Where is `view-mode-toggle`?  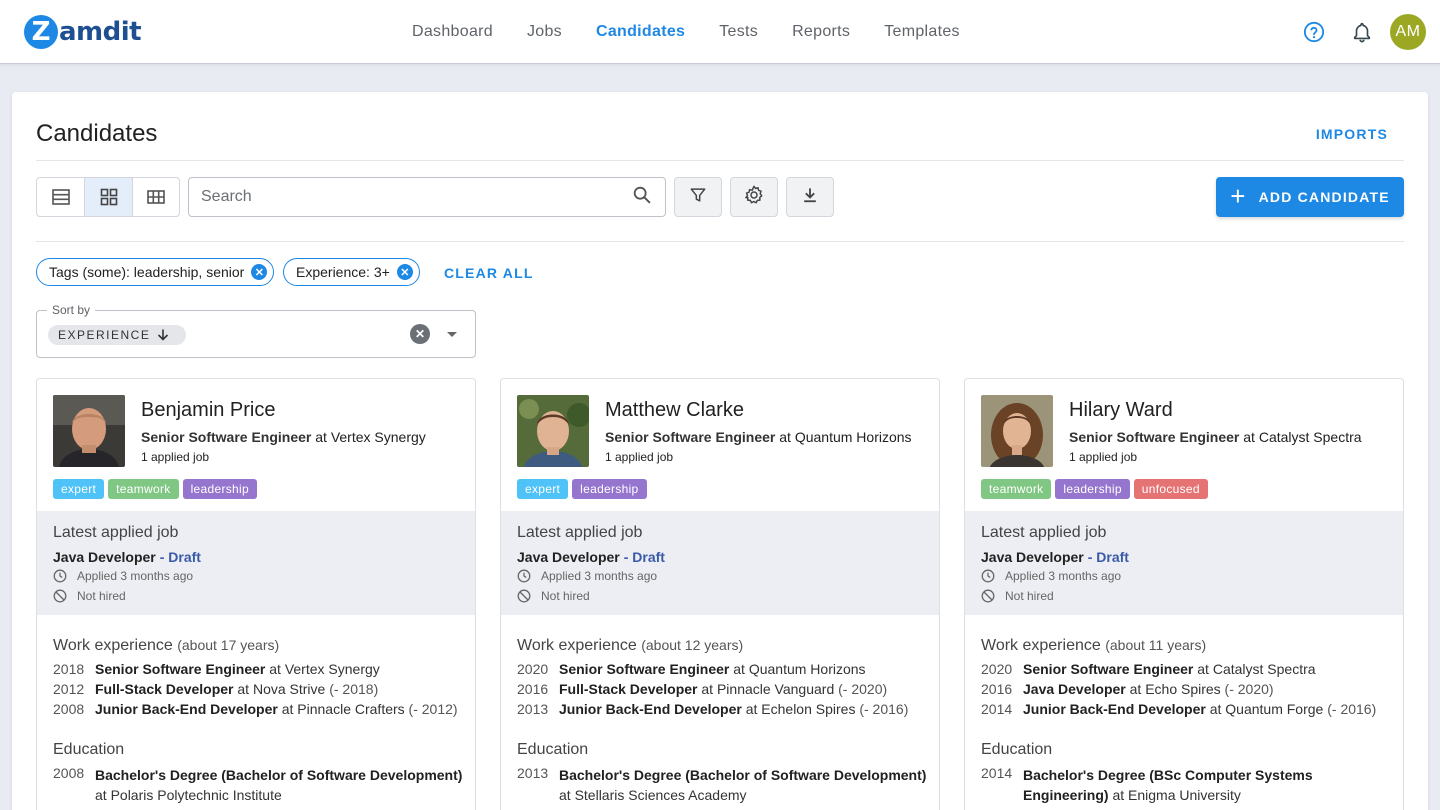 view-mode-toggle is located at coordinates (108, 197).